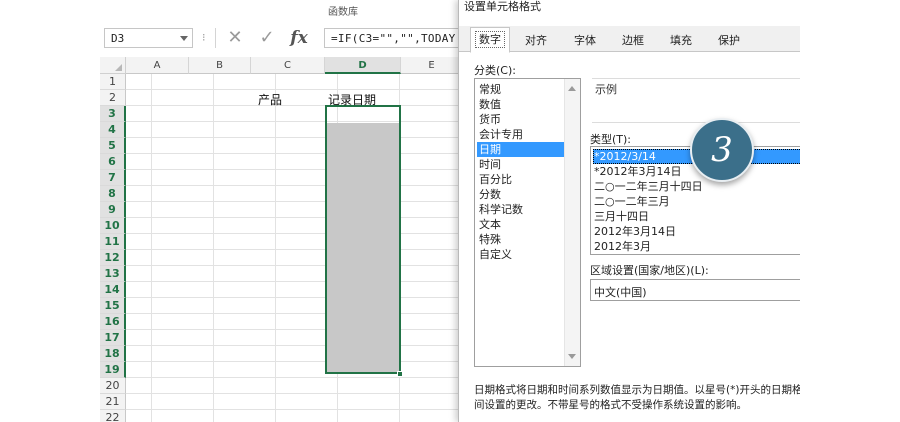  What do you see at coordinates (113, 274) in the screenshot?
I see `row-header: 13` at bounding box center [113, 274].